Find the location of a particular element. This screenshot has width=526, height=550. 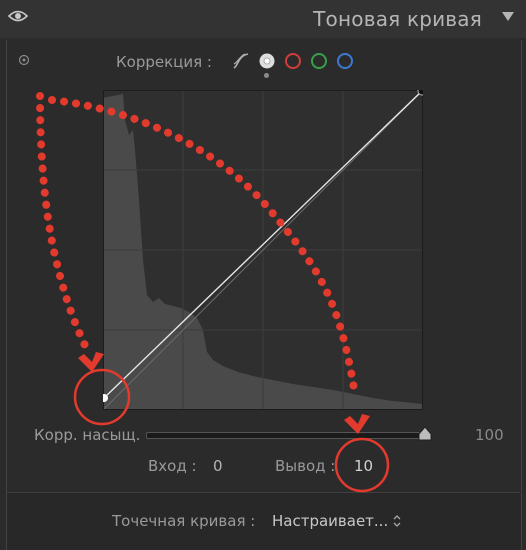

saturation-label: Корр. насыщ. is located at coordinates (87, 435).